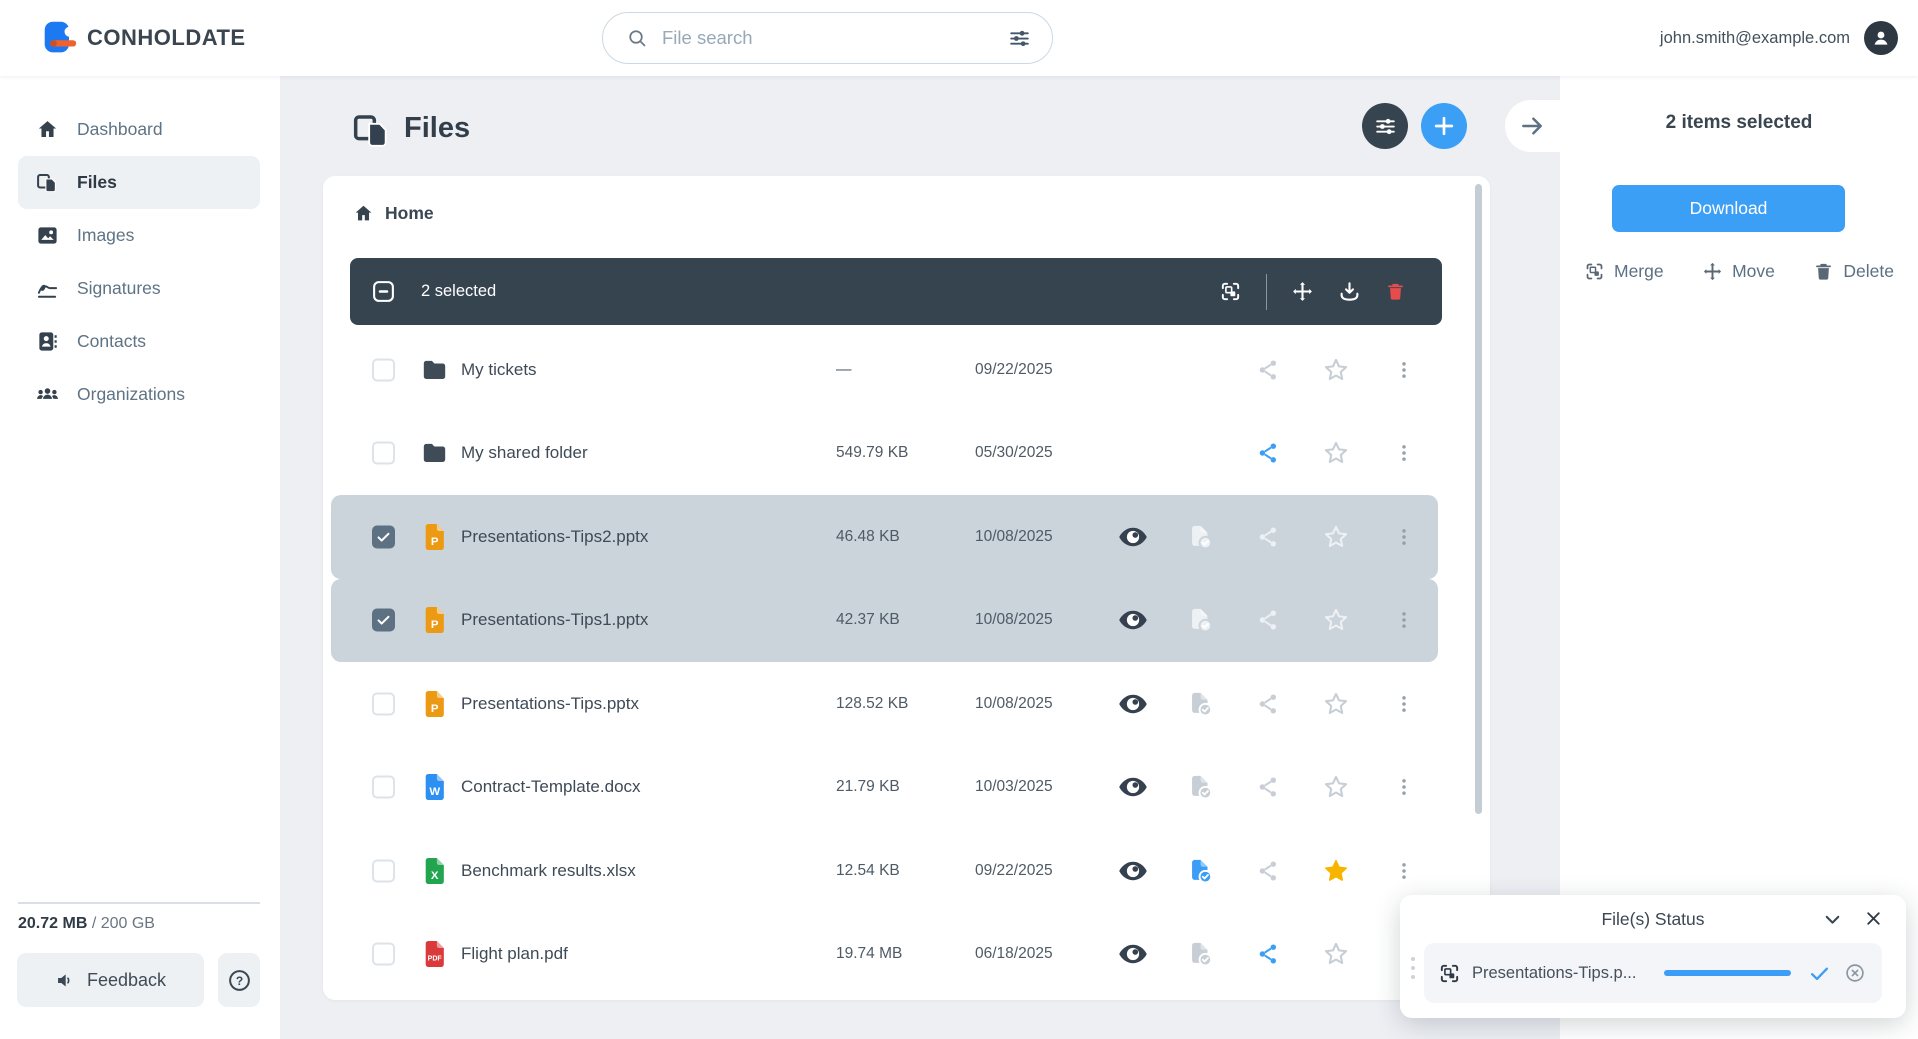 The width and height of the screenshot is (1918, 1039). I want to click on sidebar-item-organizations: Organizations, so click(139, 394).